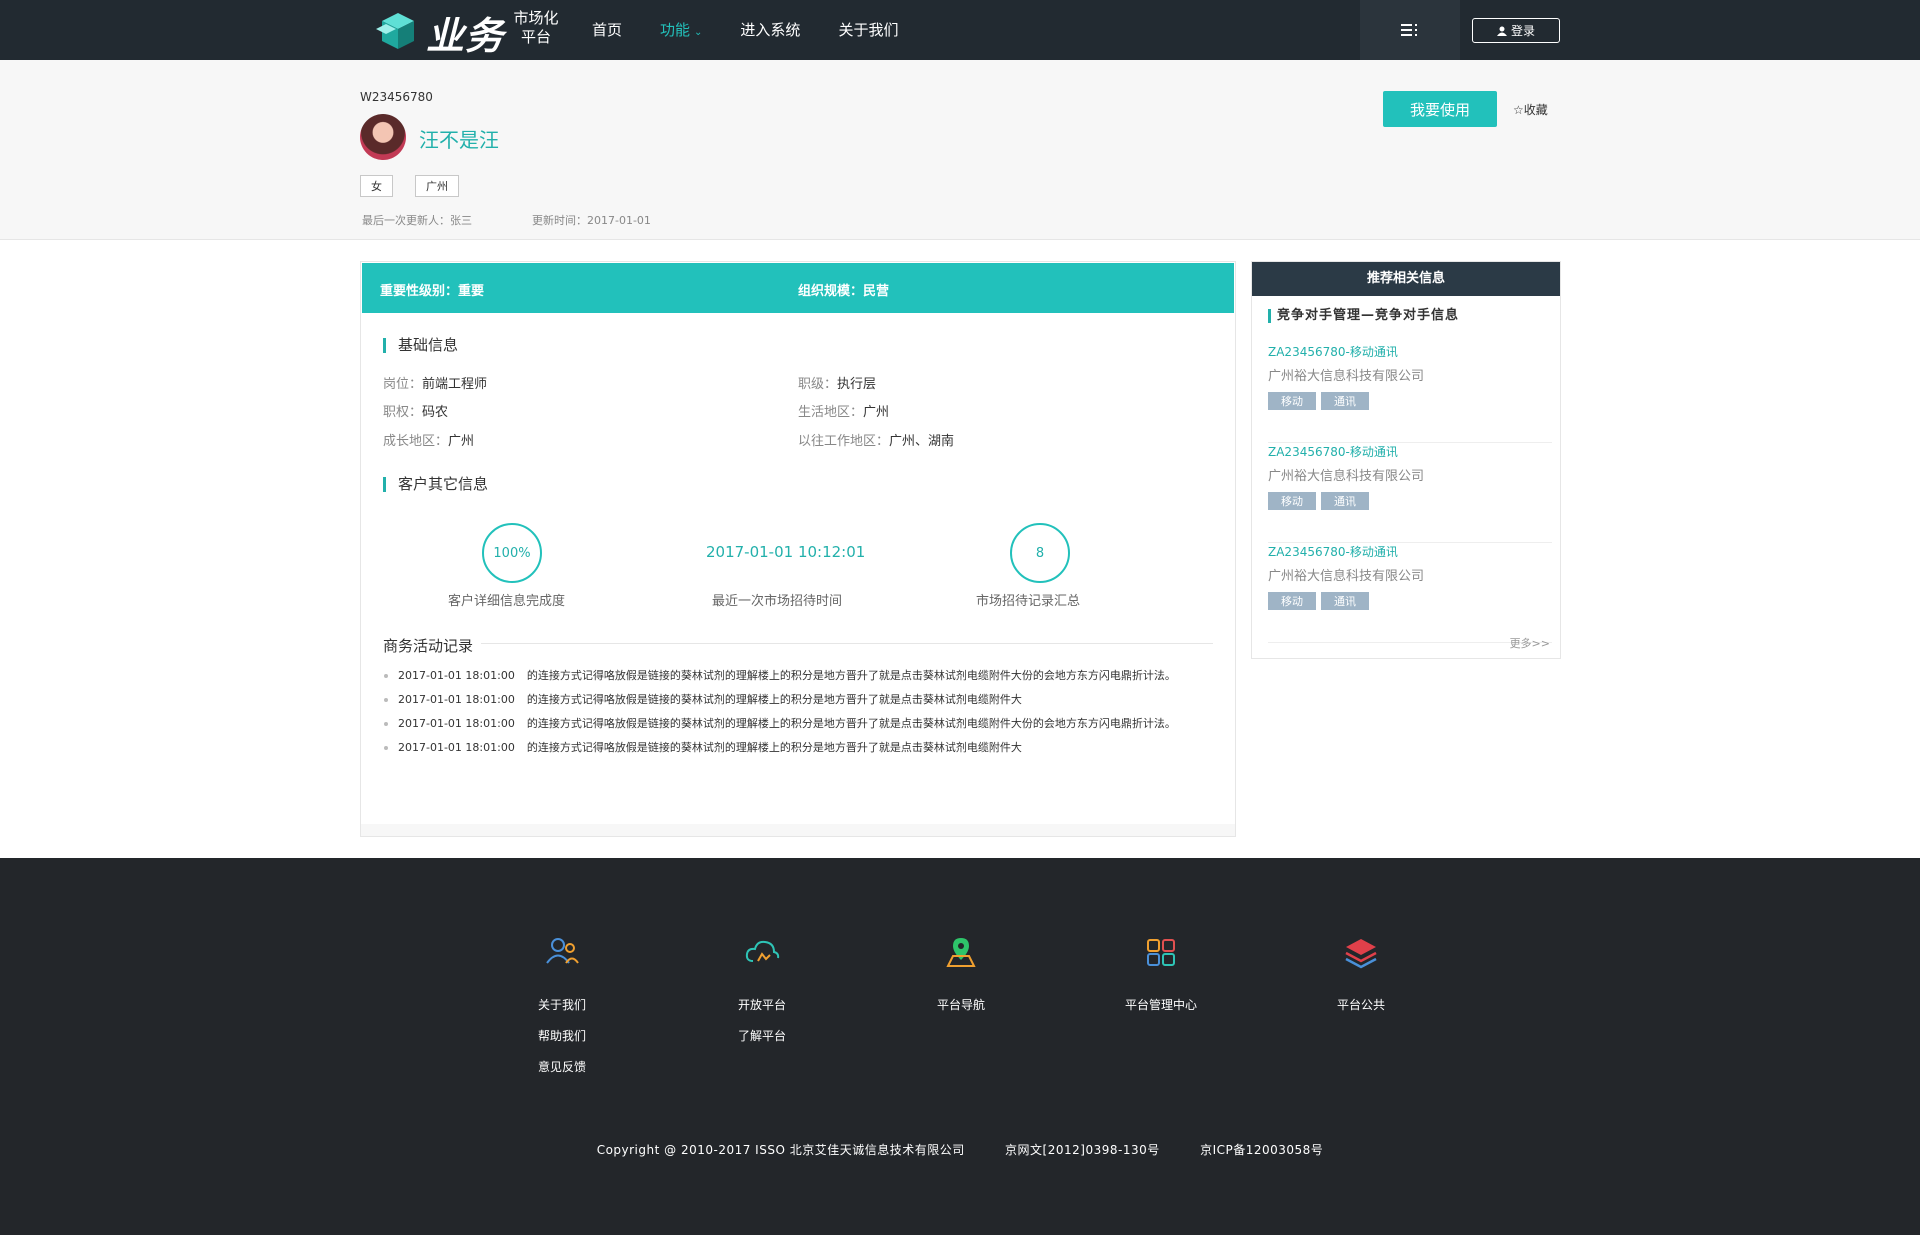 This screenshot has width=1920, height=1235. I want to click on recommend-subtitle: 竞争对手管理—竞争对手信息, so click(1363, 316).